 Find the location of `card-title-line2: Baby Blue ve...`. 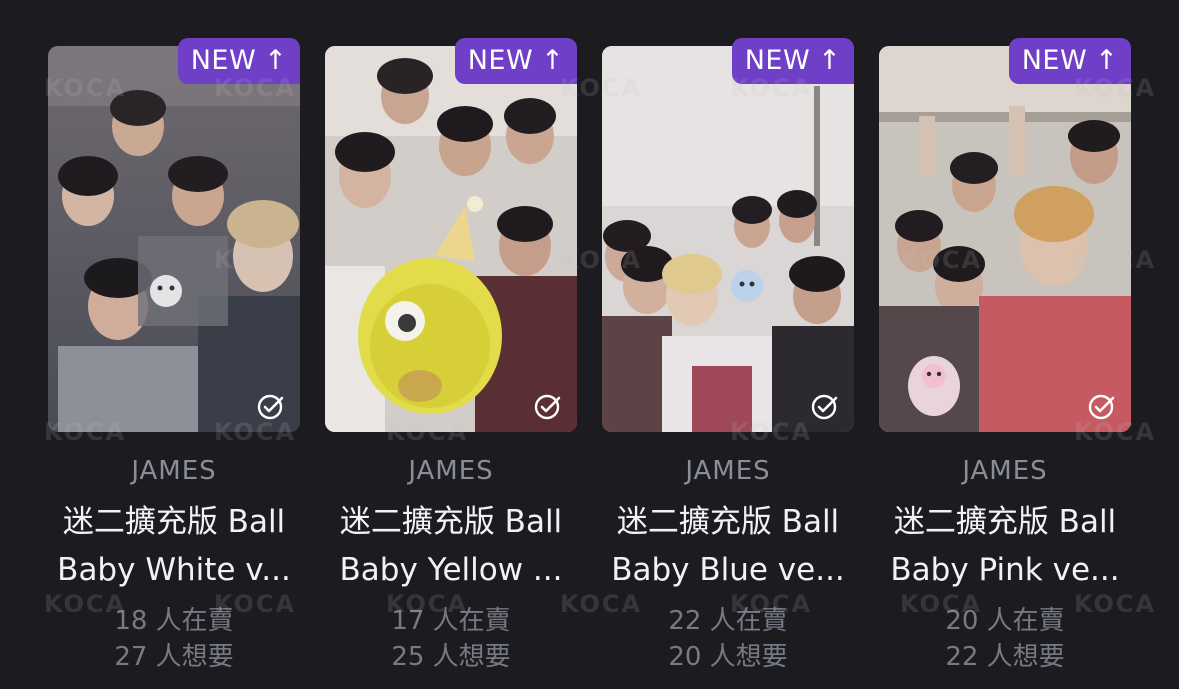

card-title-line2: Baby Blue ve... is located at coordinates (728, 570).